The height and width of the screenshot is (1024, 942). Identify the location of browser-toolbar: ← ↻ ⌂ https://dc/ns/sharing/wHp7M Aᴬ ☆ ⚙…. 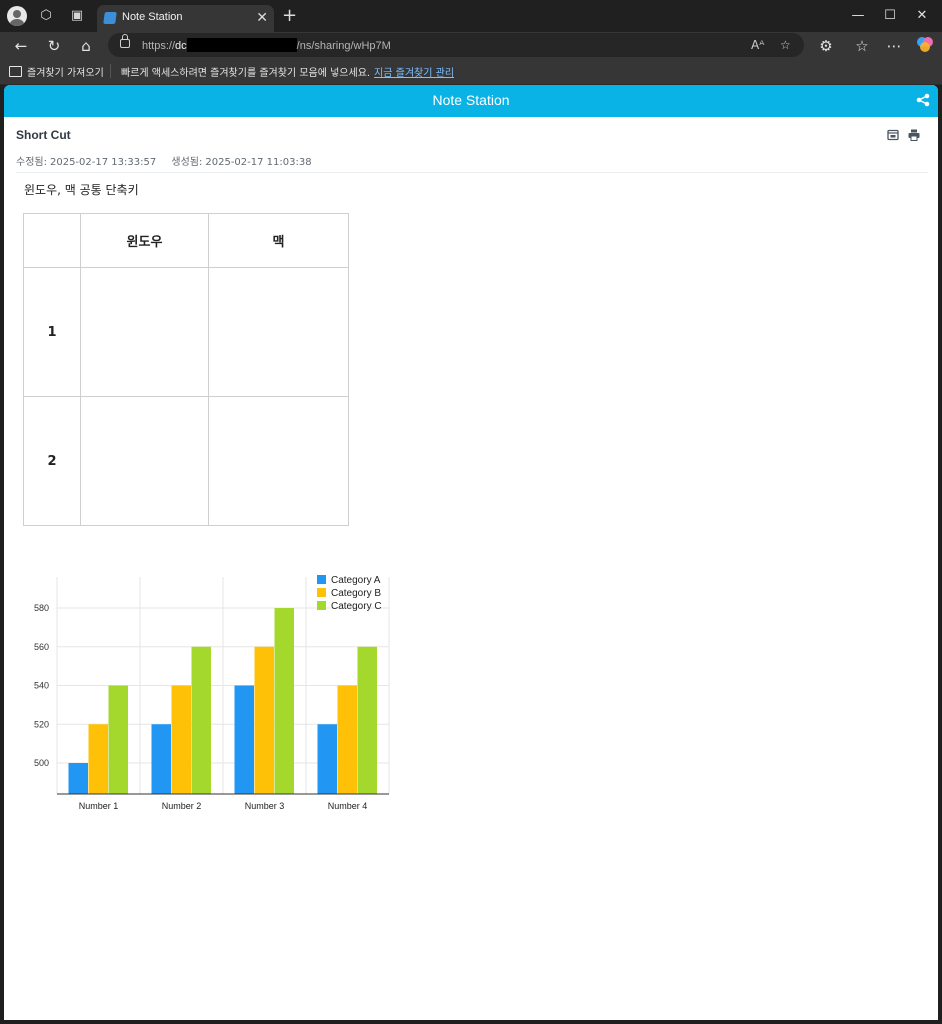
(471, 45).